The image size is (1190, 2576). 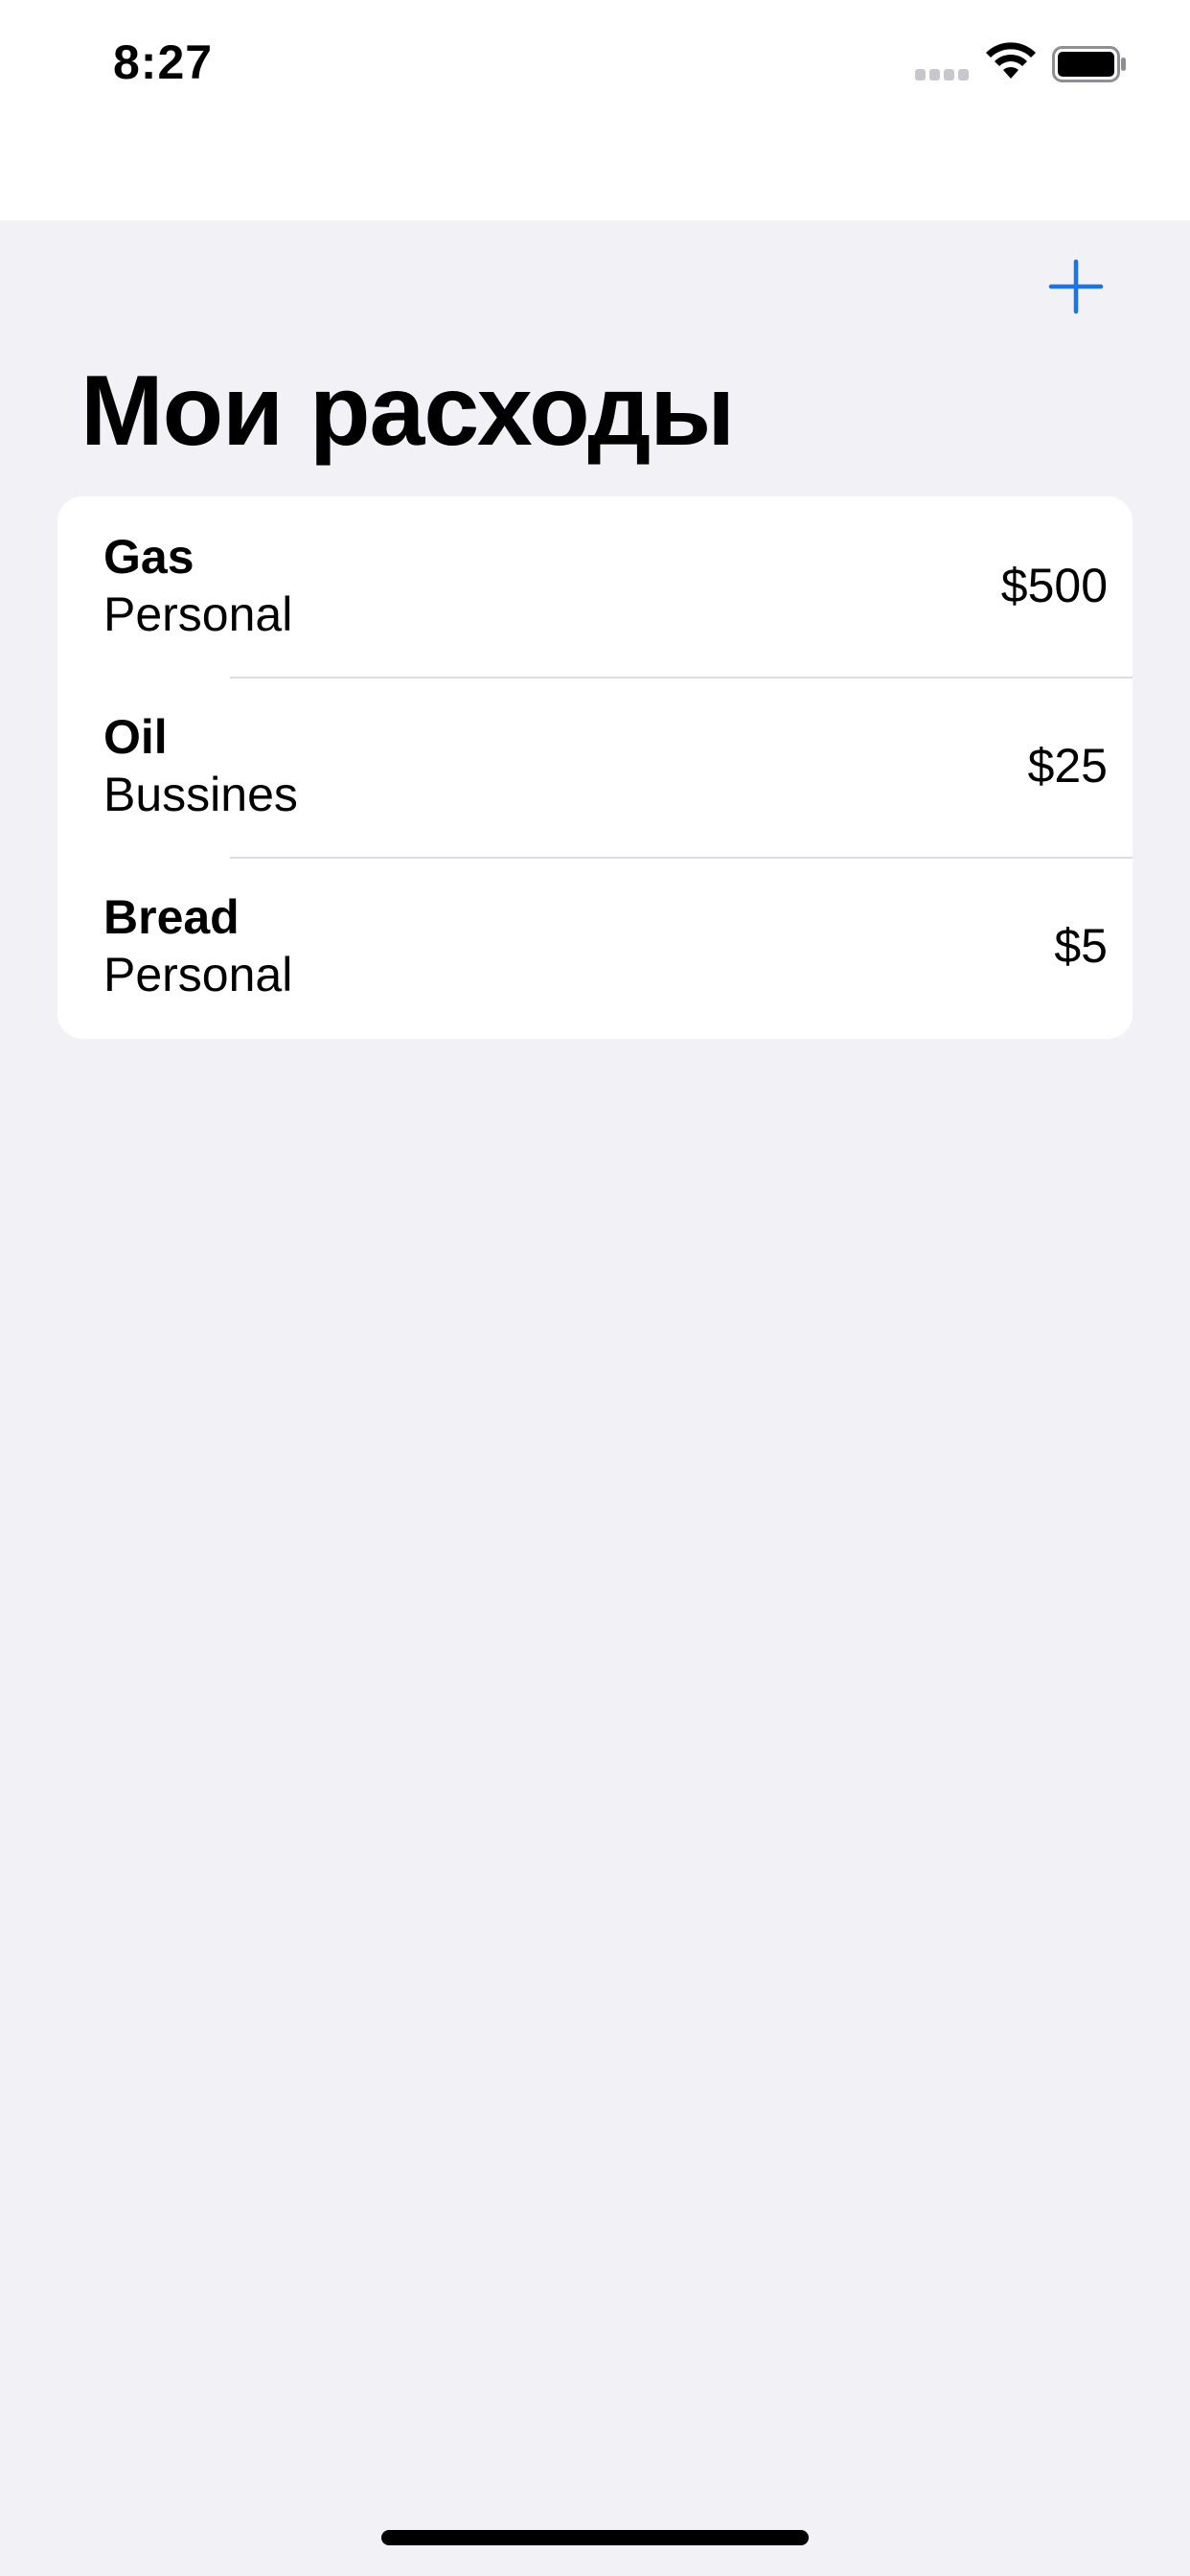 I want to click on battery-icon, so click(x=1089, y=64).